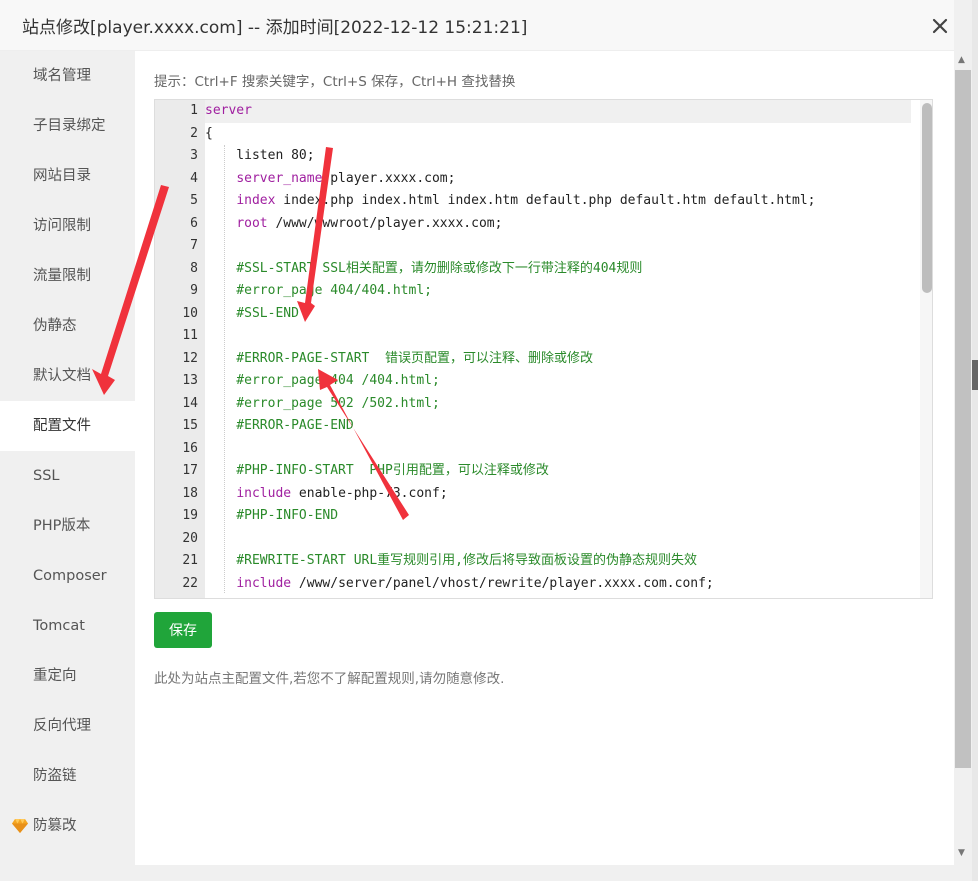 This screenshot has width=978, height=881. I want to click on code-comment: #SSL-START SSL相关配置，请勿删除或修改下一行带注释的404规则, so click(424, 268).